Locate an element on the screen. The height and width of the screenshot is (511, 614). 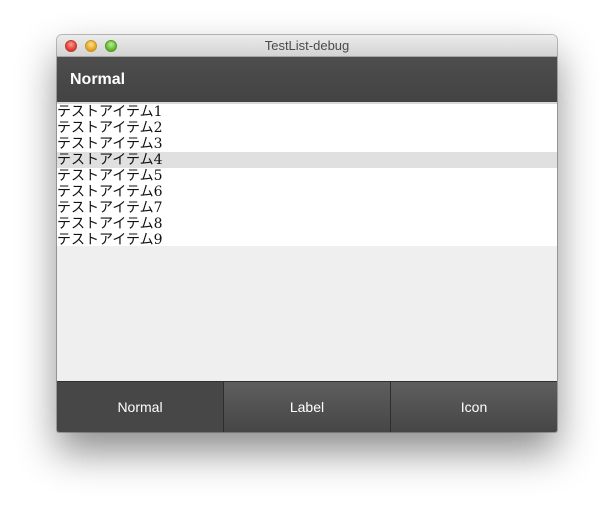
tab-icon: Icon is located at coordinates (474, 407).